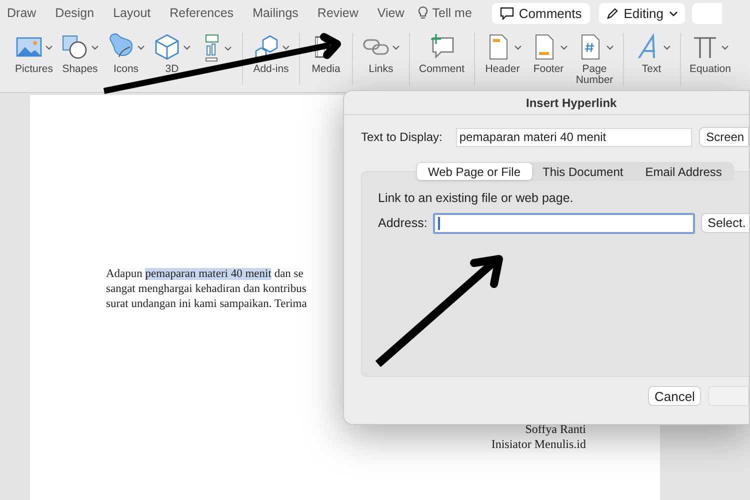 The image size is (750, 500). What do you see at coordinates (612, 13) in the screenshot?
I see `pencil-icon` at bounding box center [612, 13].